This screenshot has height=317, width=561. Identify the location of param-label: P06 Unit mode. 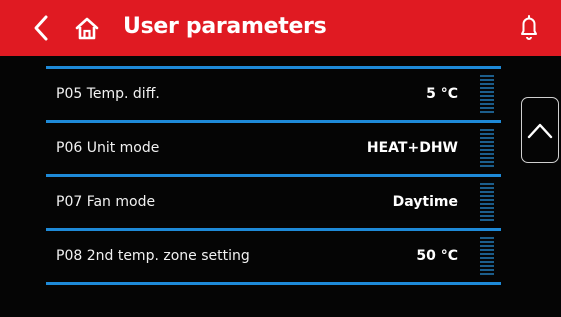
(108, 148).